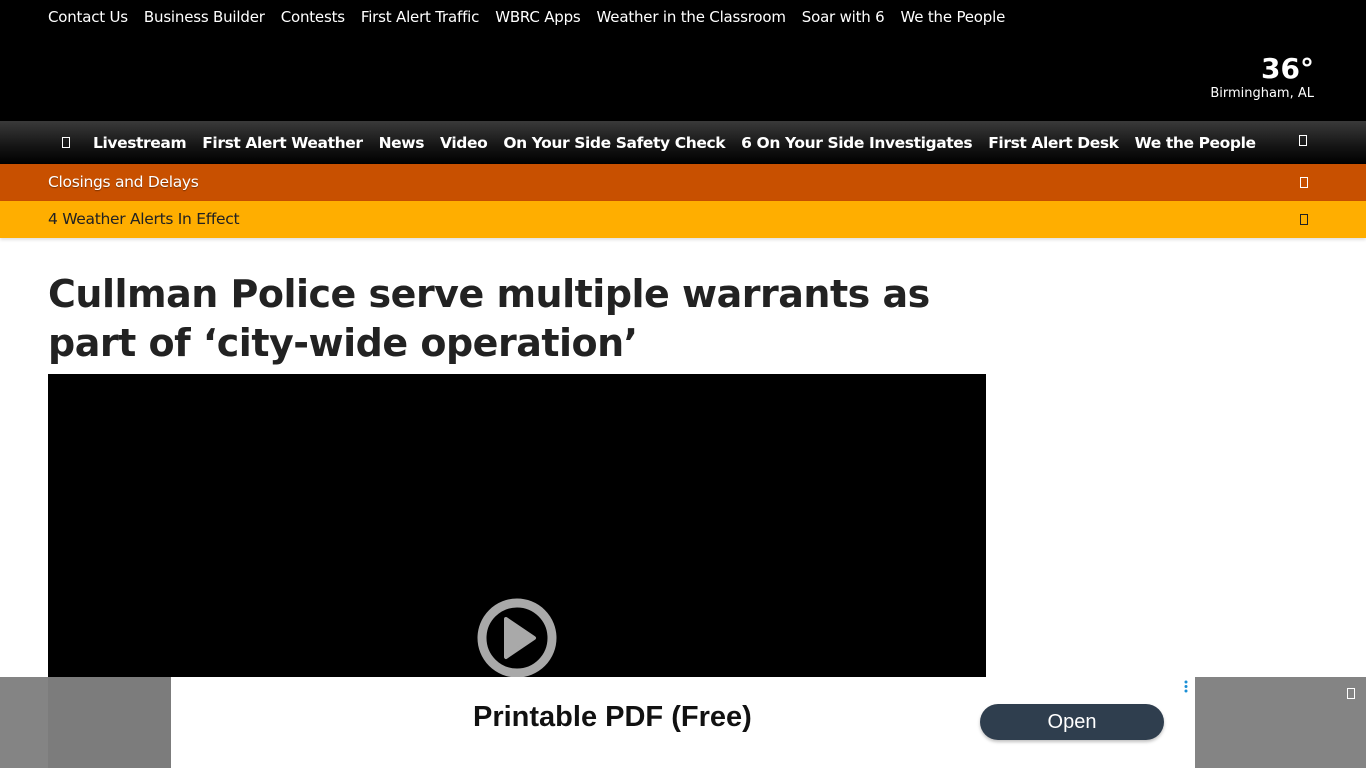 The height and width of the screenshot is (768, 1366). Describe the element at coordinates (1351, 693) in the screenshot. I see `close-icon` at that location.